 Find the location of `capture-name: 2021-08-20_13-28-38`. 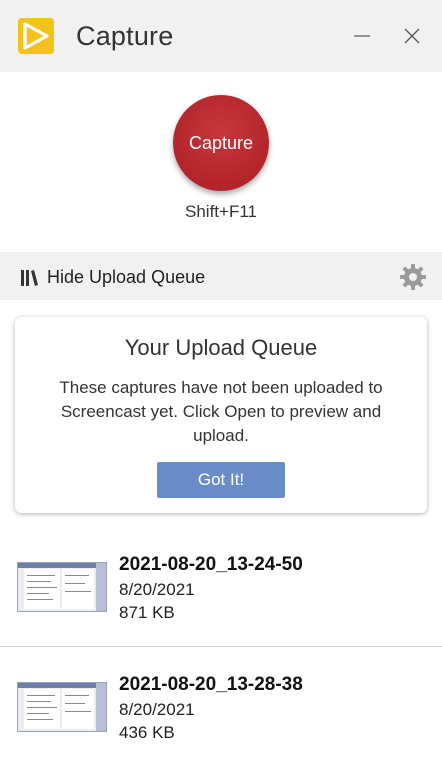

capture-name: 2021-08-20_13-28-38 is located at coordinates (211, 684).